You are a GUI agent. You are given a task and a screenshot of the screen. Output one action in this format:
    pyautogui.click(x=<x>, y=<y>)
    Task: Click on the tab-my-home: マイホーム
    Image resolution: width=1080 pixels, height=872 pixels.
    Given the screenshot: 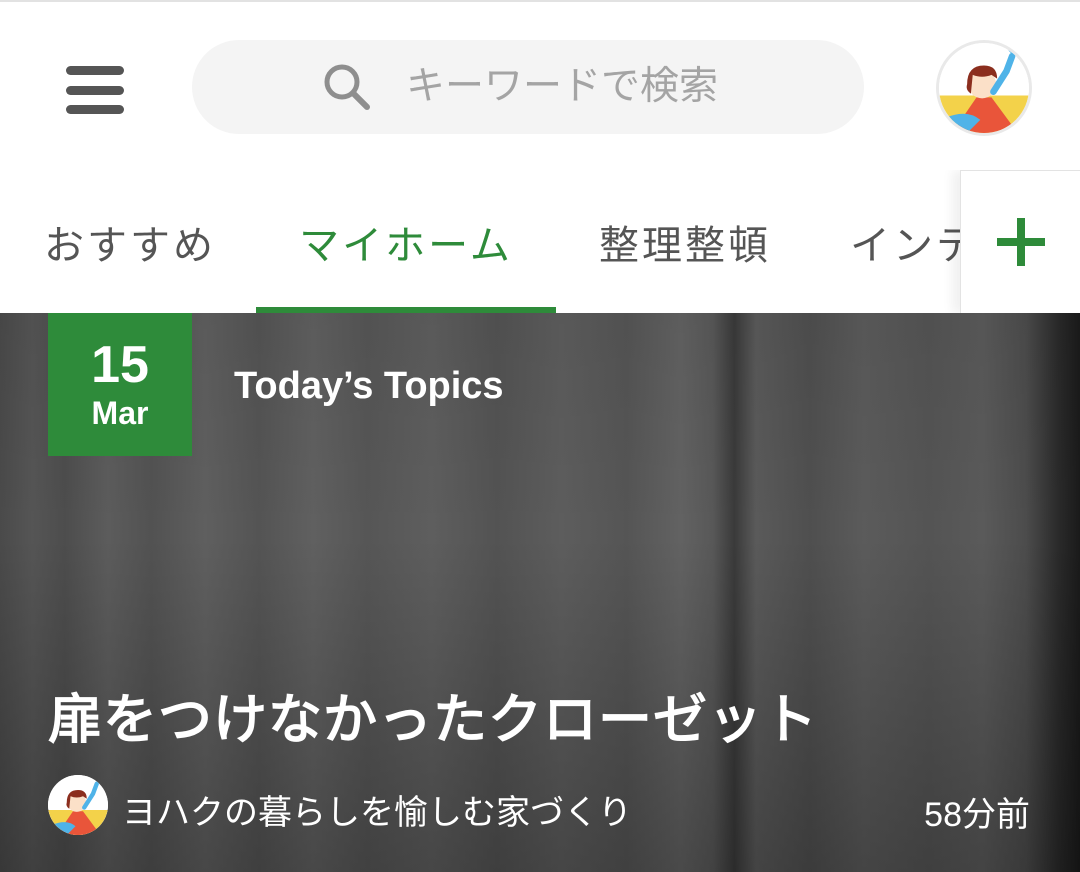 What is the action you would take?
    pyautogui.click(x=406, y=241)
    